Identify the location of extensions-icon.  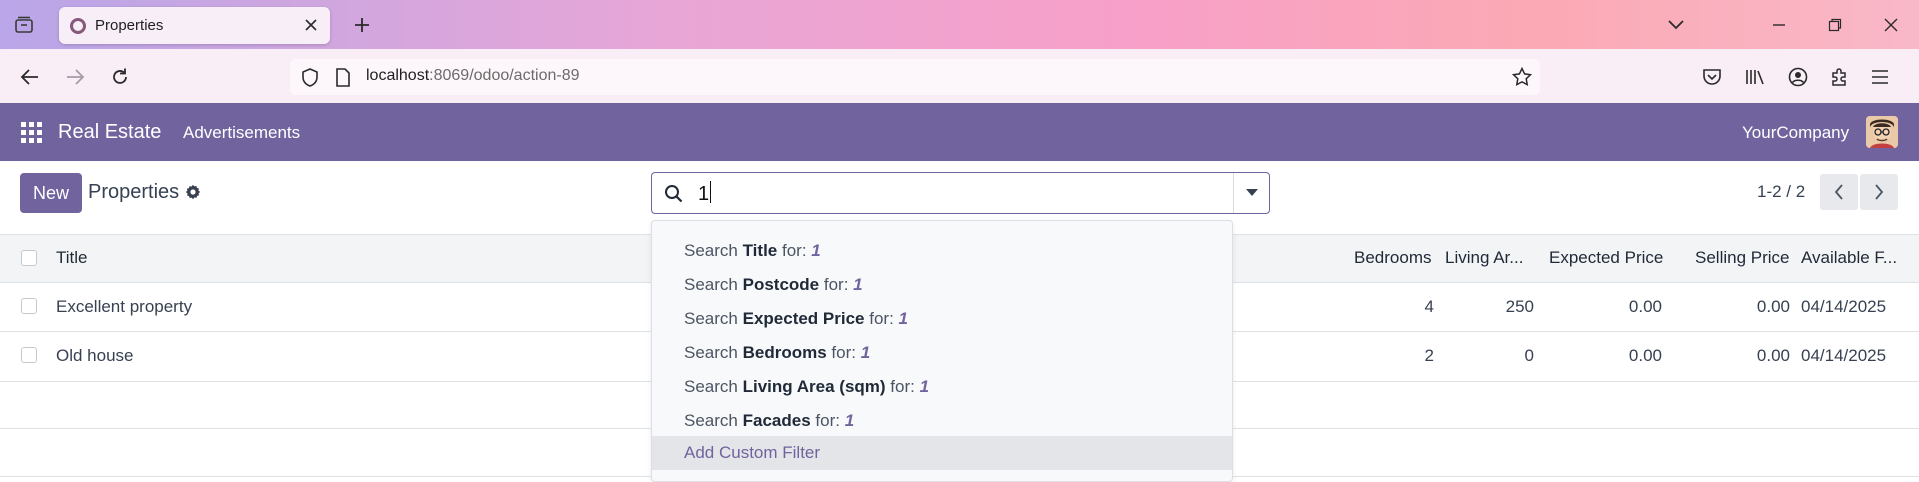
(1840, 77).